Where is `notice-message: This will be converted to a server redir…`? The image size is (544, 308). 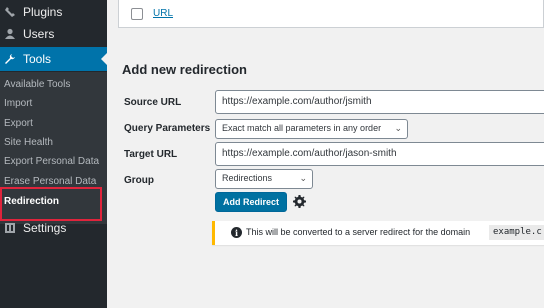
notice-message: This will be converted to a server redir… is located at coordinates (358, 232).